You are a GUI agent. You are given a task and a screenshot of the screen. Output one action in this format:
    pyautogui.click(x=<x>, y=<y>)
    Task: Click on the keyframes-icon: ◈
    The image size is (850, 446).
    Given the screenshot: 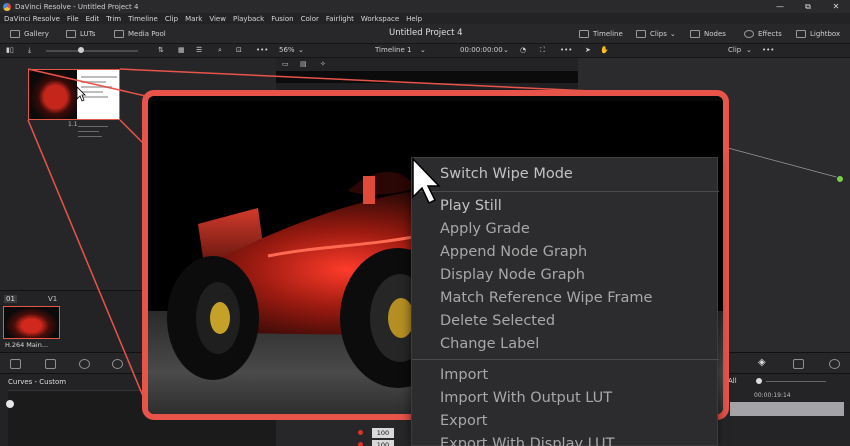 What is the action you would take?
    pyautogui.click(x=763, y=363)
    